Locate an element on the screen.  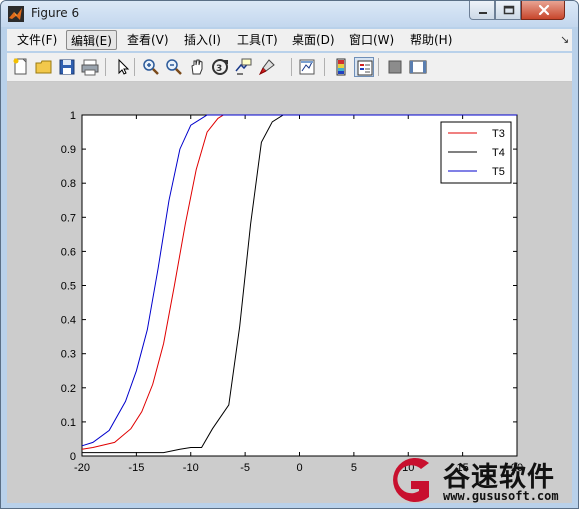
x-tick-label: -10 is located at coordinates (191, 468).